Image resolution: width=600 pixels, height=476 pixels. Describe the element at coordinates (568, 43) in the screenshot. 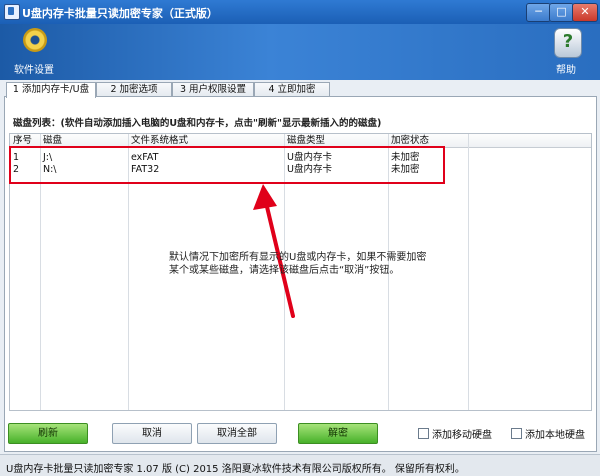

I see `help-icon: ?` at that location.